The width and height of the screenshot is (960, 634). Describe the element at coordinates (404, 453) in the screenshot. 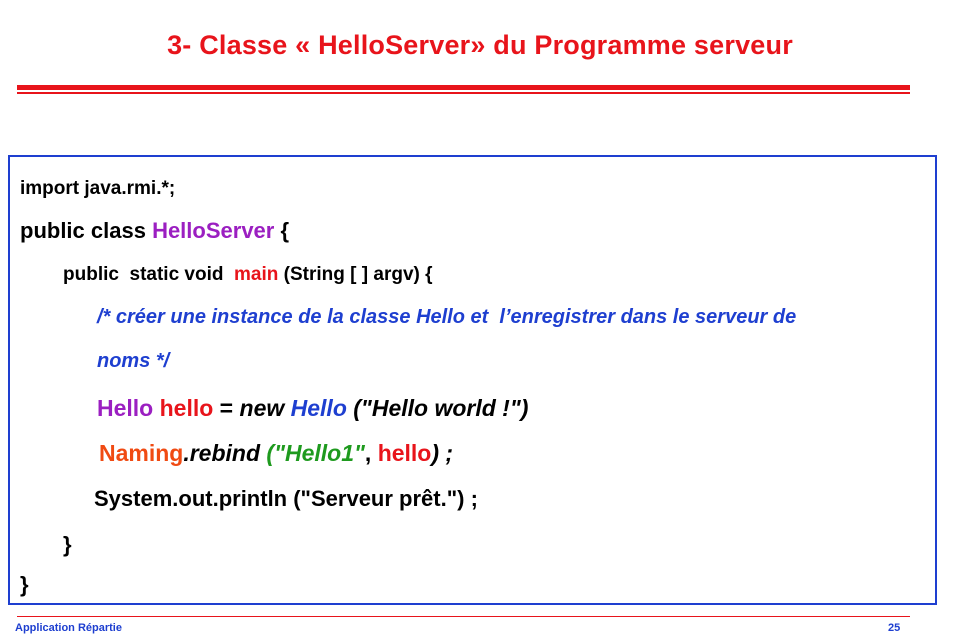

I see `rebind-object-arg: hello` at that location.